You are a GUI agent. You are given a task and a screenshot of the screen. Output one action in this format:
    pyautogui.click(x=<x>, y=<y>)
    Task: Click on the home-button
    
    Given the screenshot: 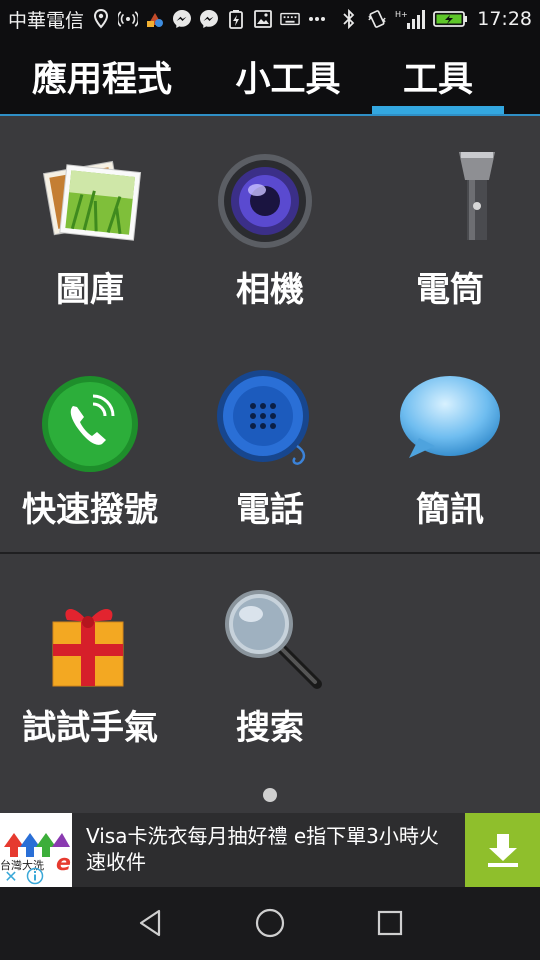 What is the action you would take?
    pyautogui.click(x=270, y=923)
    